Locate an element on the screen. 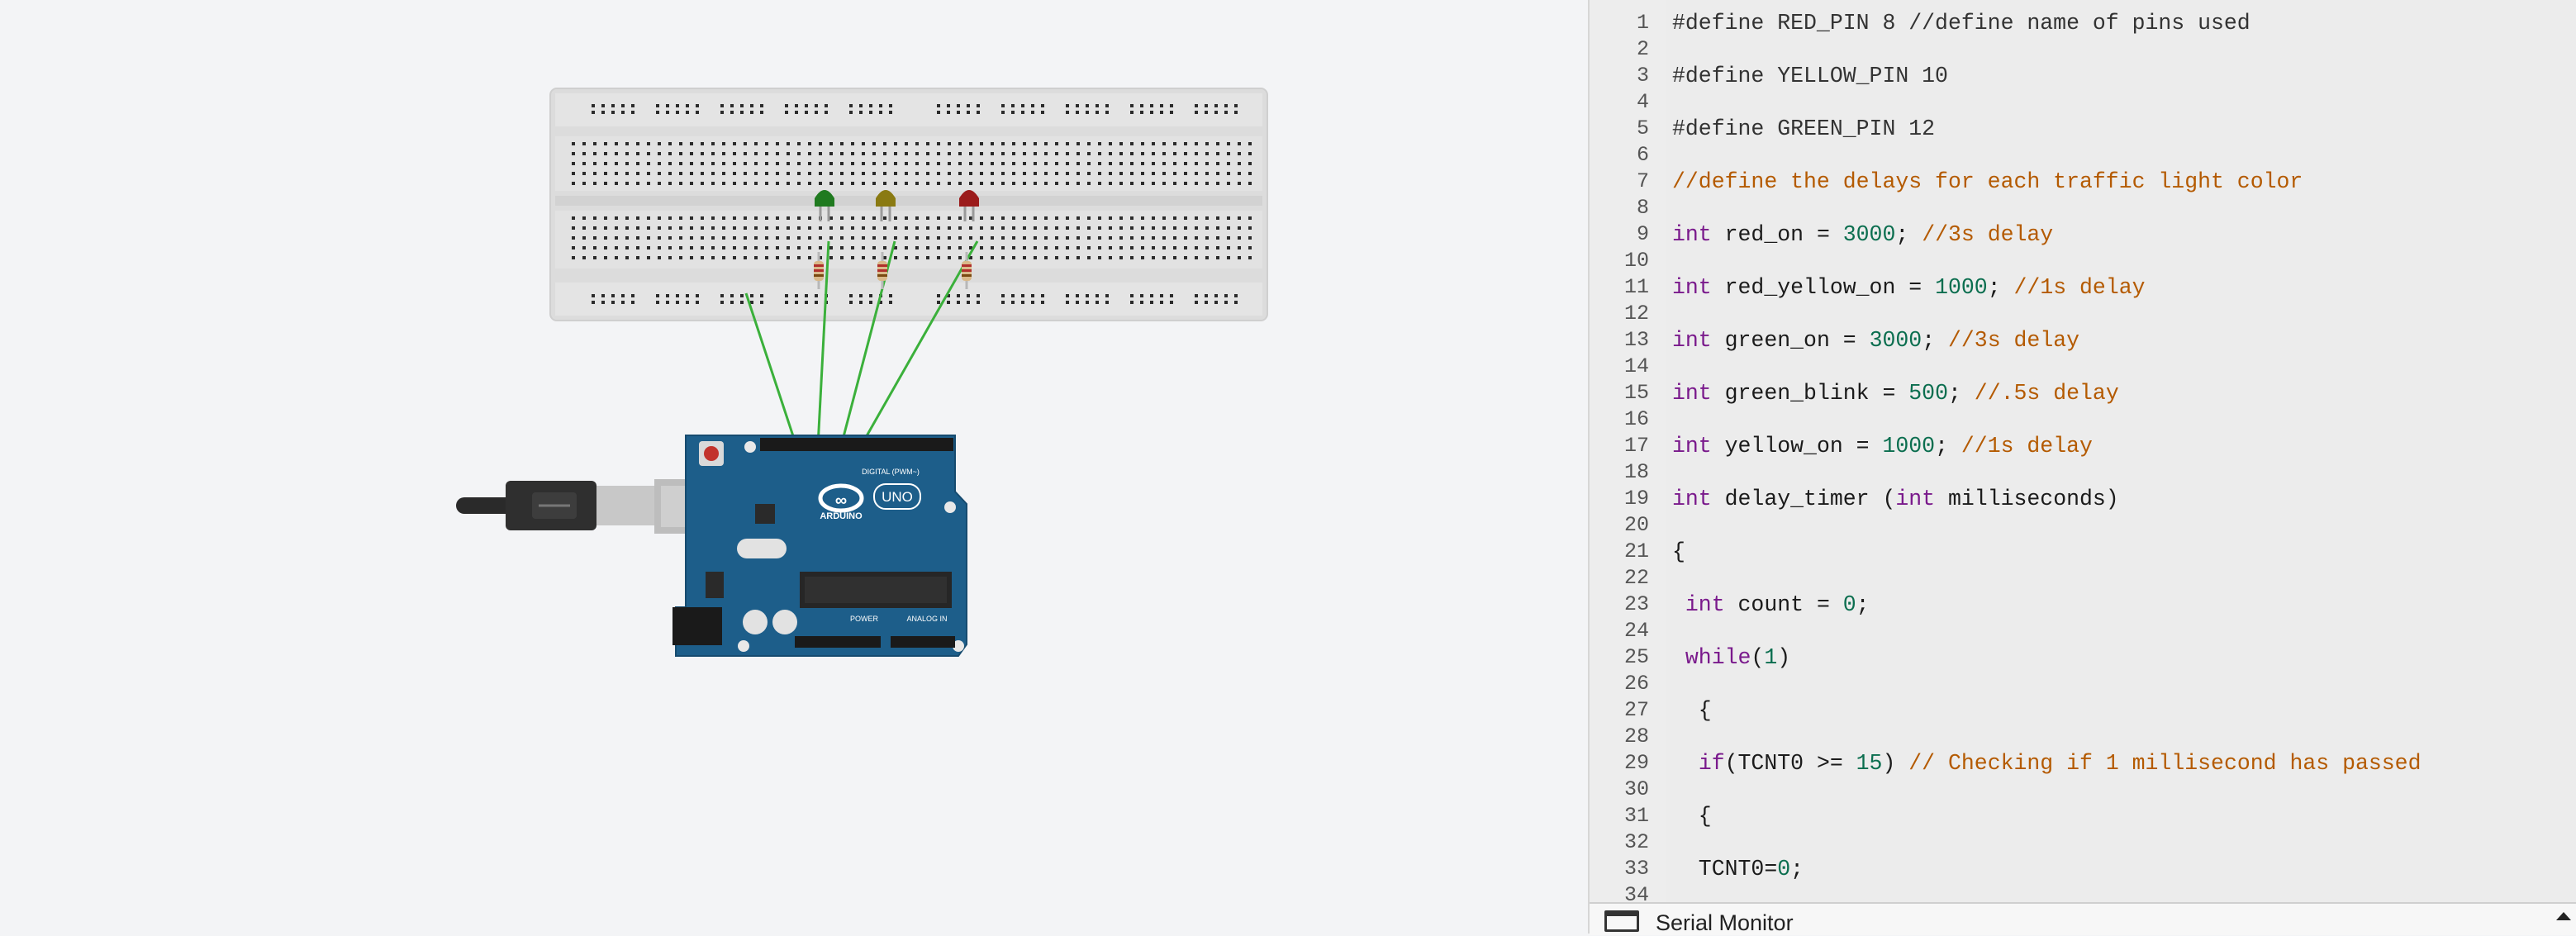 The width and height of the screenshot is (2576, 936). line-number: 28 is located at coordinates (1636, 736).